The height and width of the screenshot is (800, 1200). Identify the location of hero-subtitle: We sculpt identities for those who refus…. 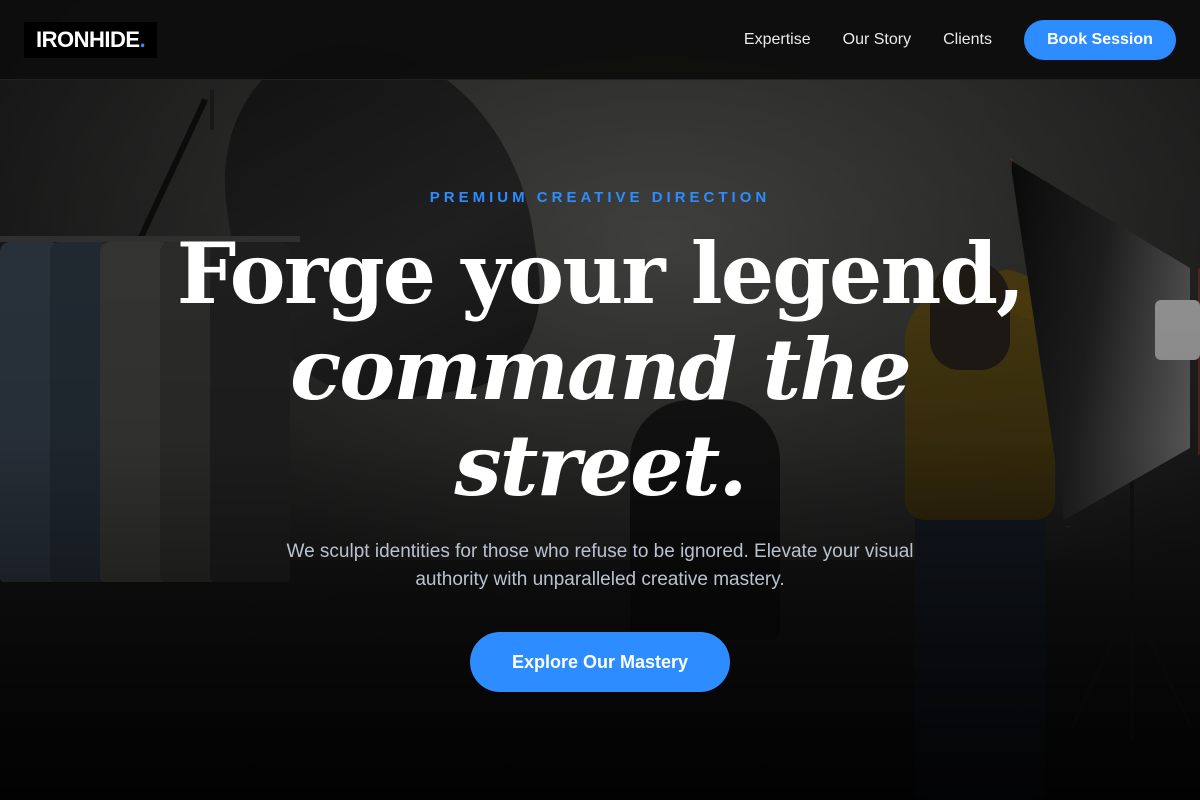
(600, 565).